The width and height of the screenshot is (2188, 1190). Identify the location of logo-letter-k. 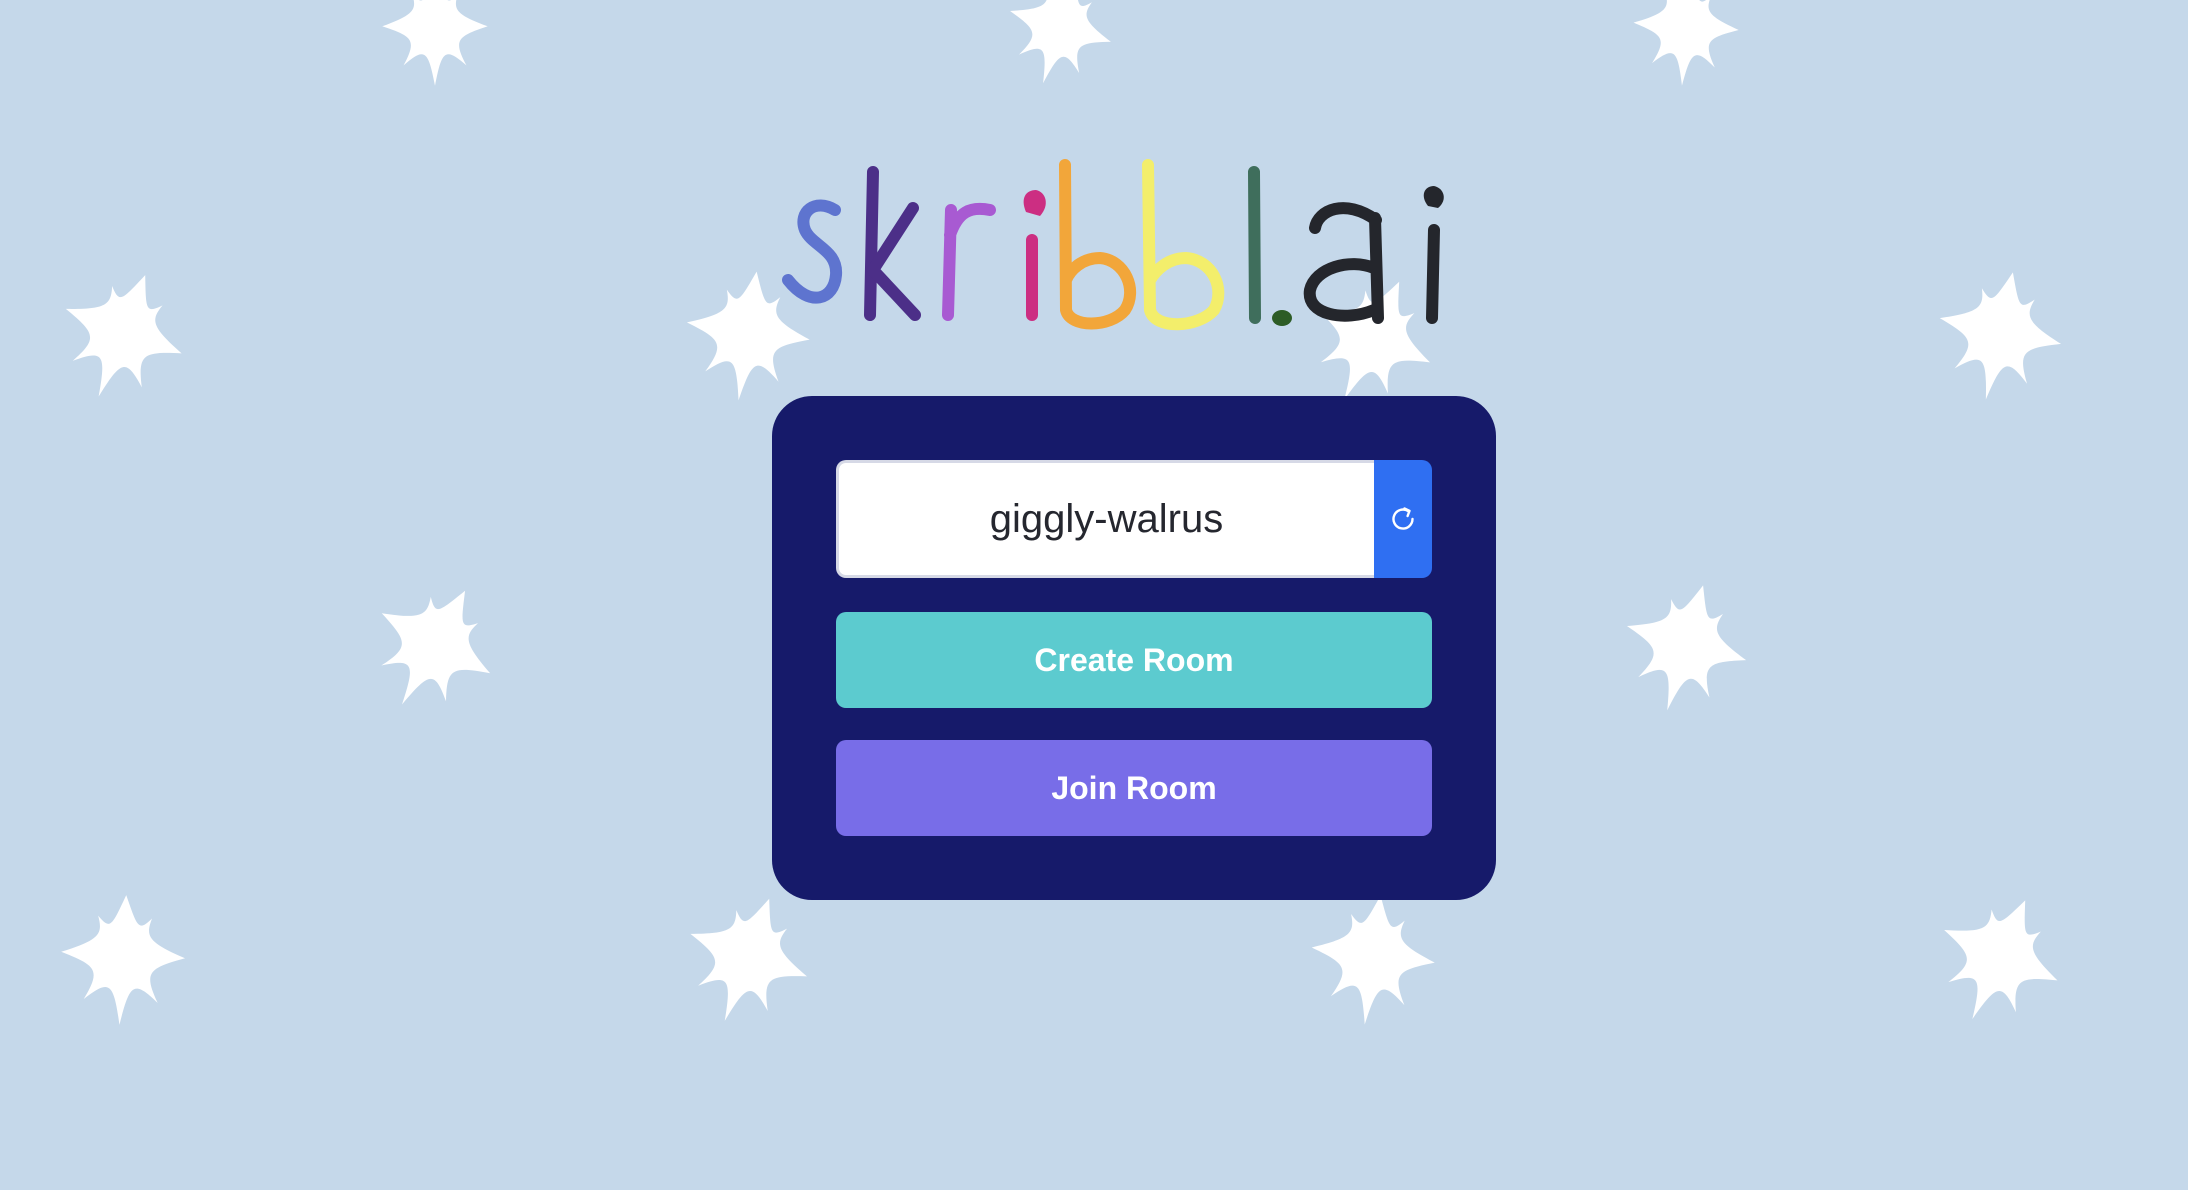
(871, 243).